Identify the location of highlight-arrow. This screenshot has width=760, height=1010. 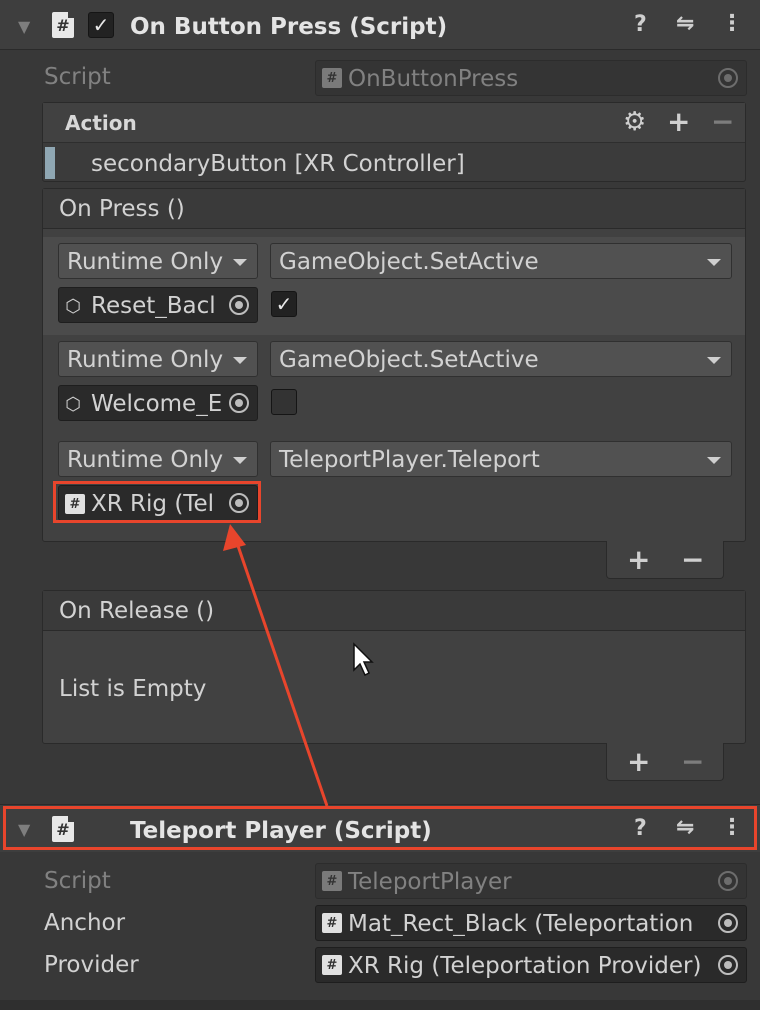
(276, 665).